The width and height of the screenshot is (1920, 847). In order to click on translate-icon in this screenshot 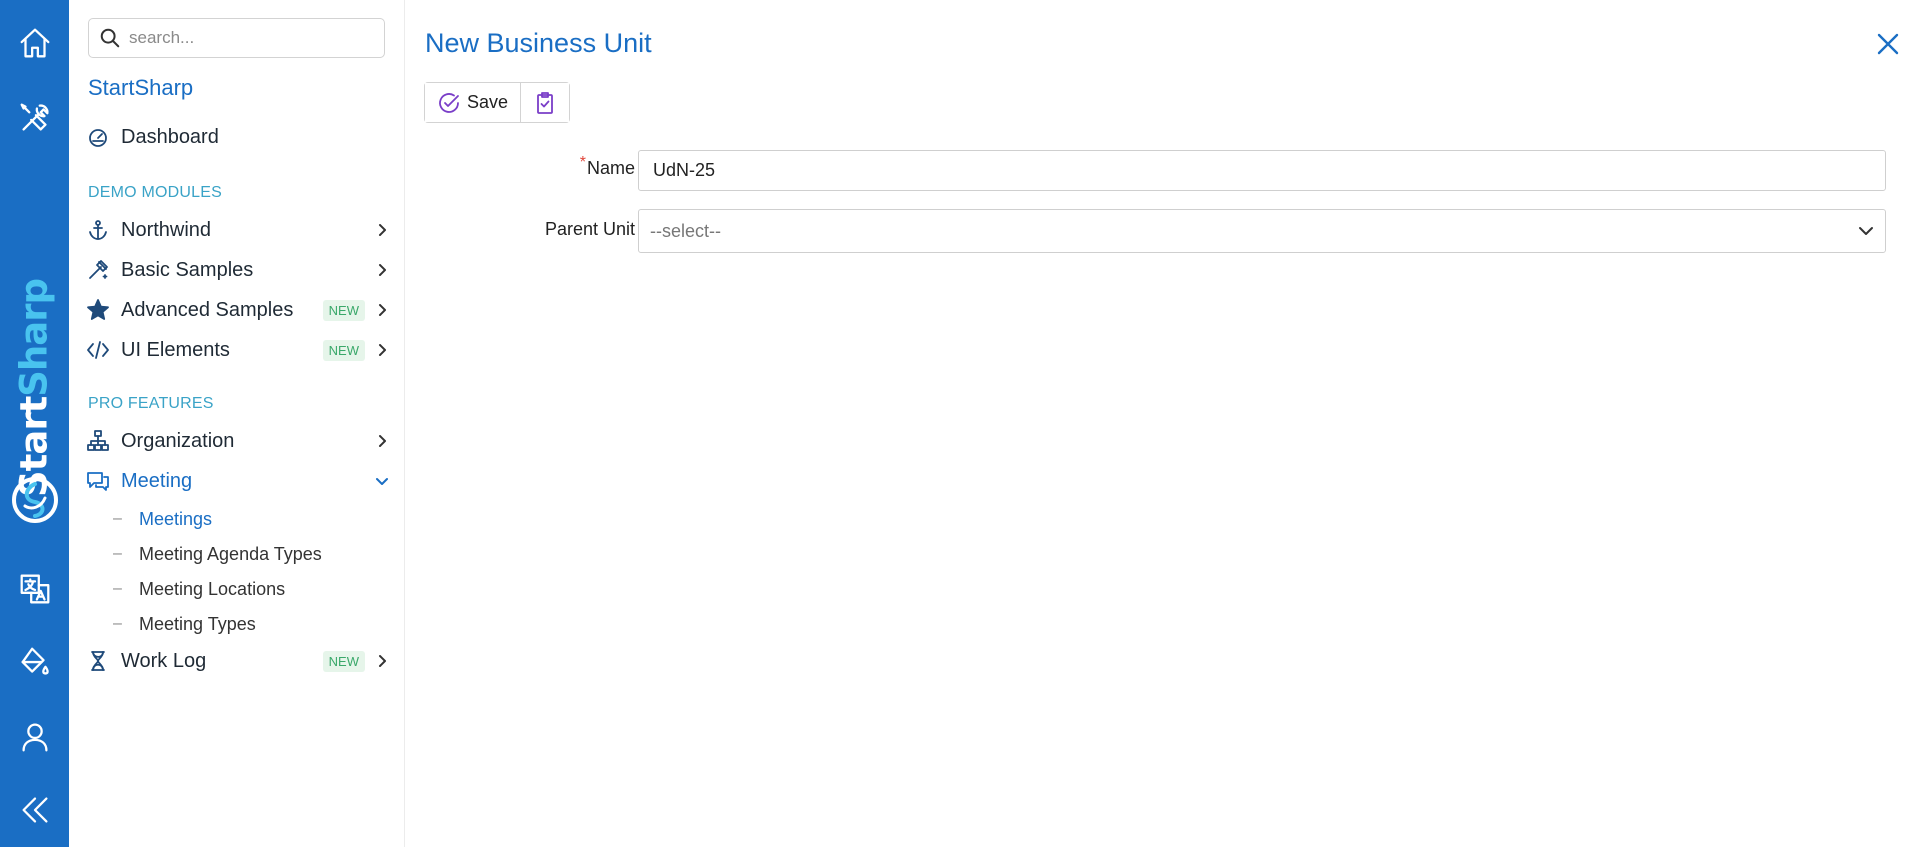, I will do `click(34, 589)`.